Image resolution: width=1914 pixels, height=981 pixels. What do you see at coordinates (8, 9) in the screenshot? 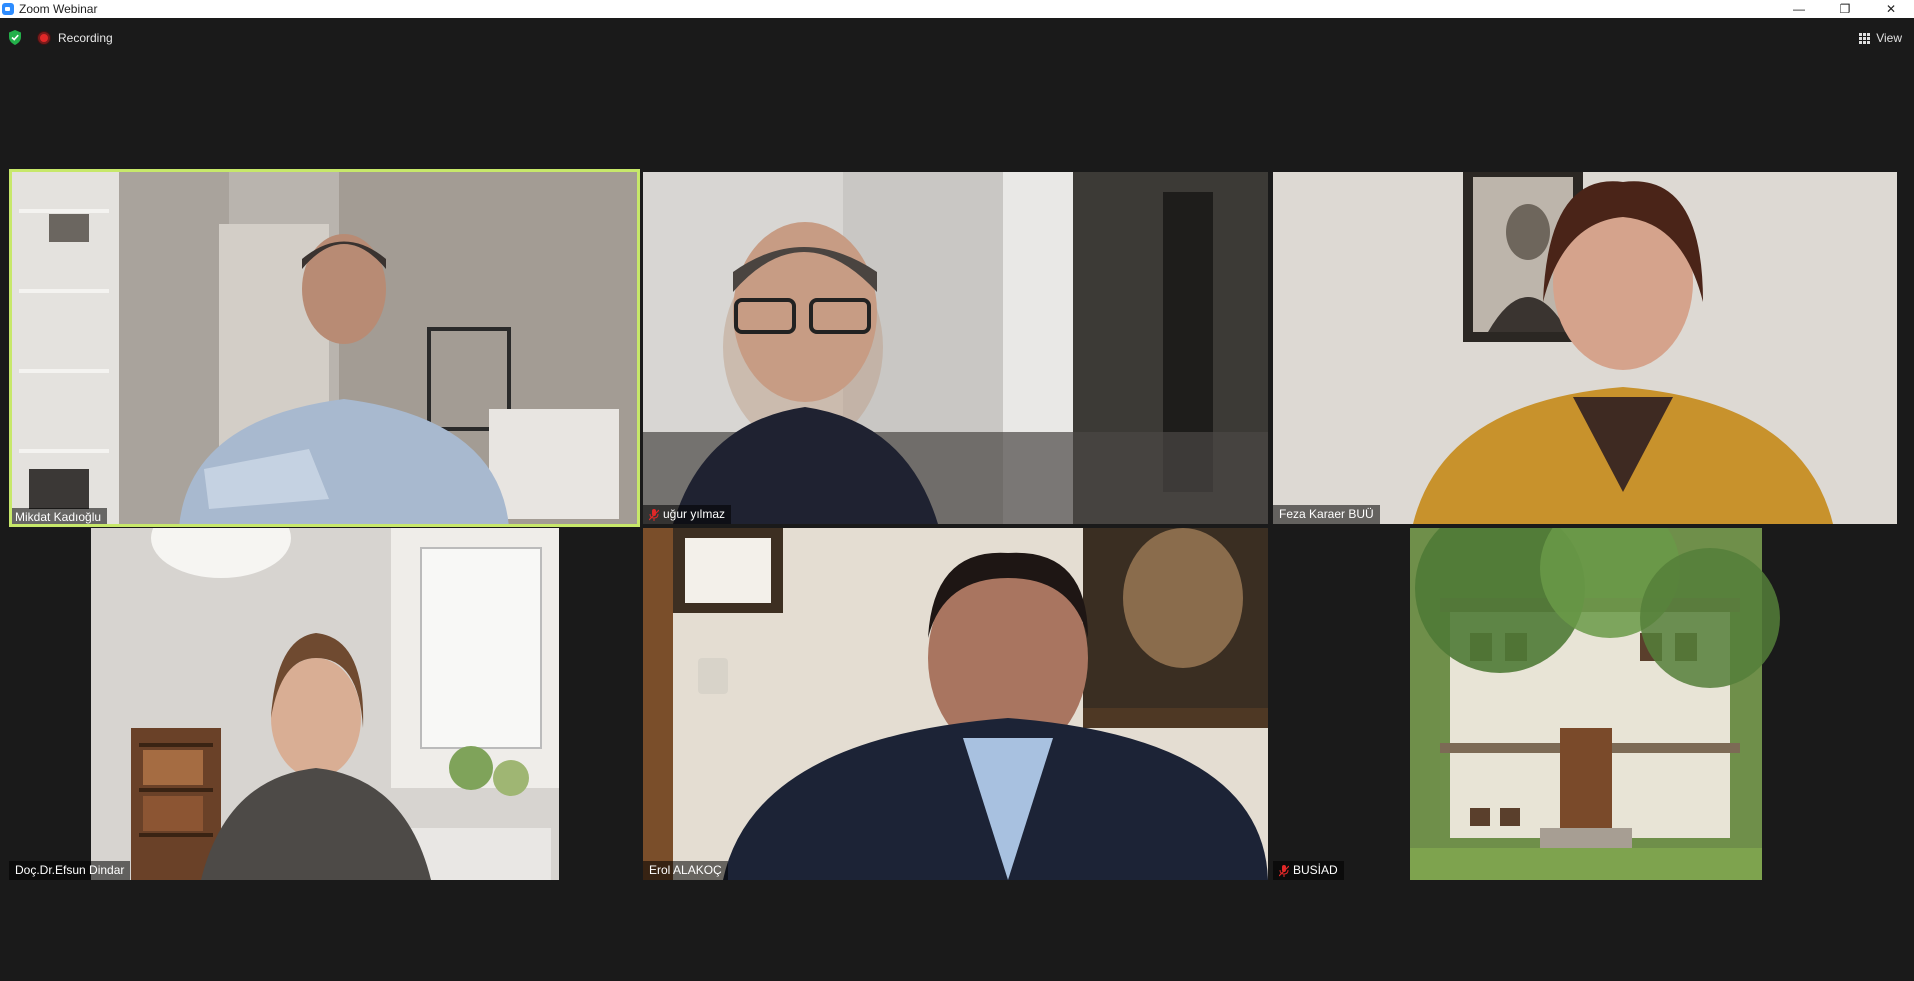
I see `zoom-app-icon` at bounding box center [8, 9].